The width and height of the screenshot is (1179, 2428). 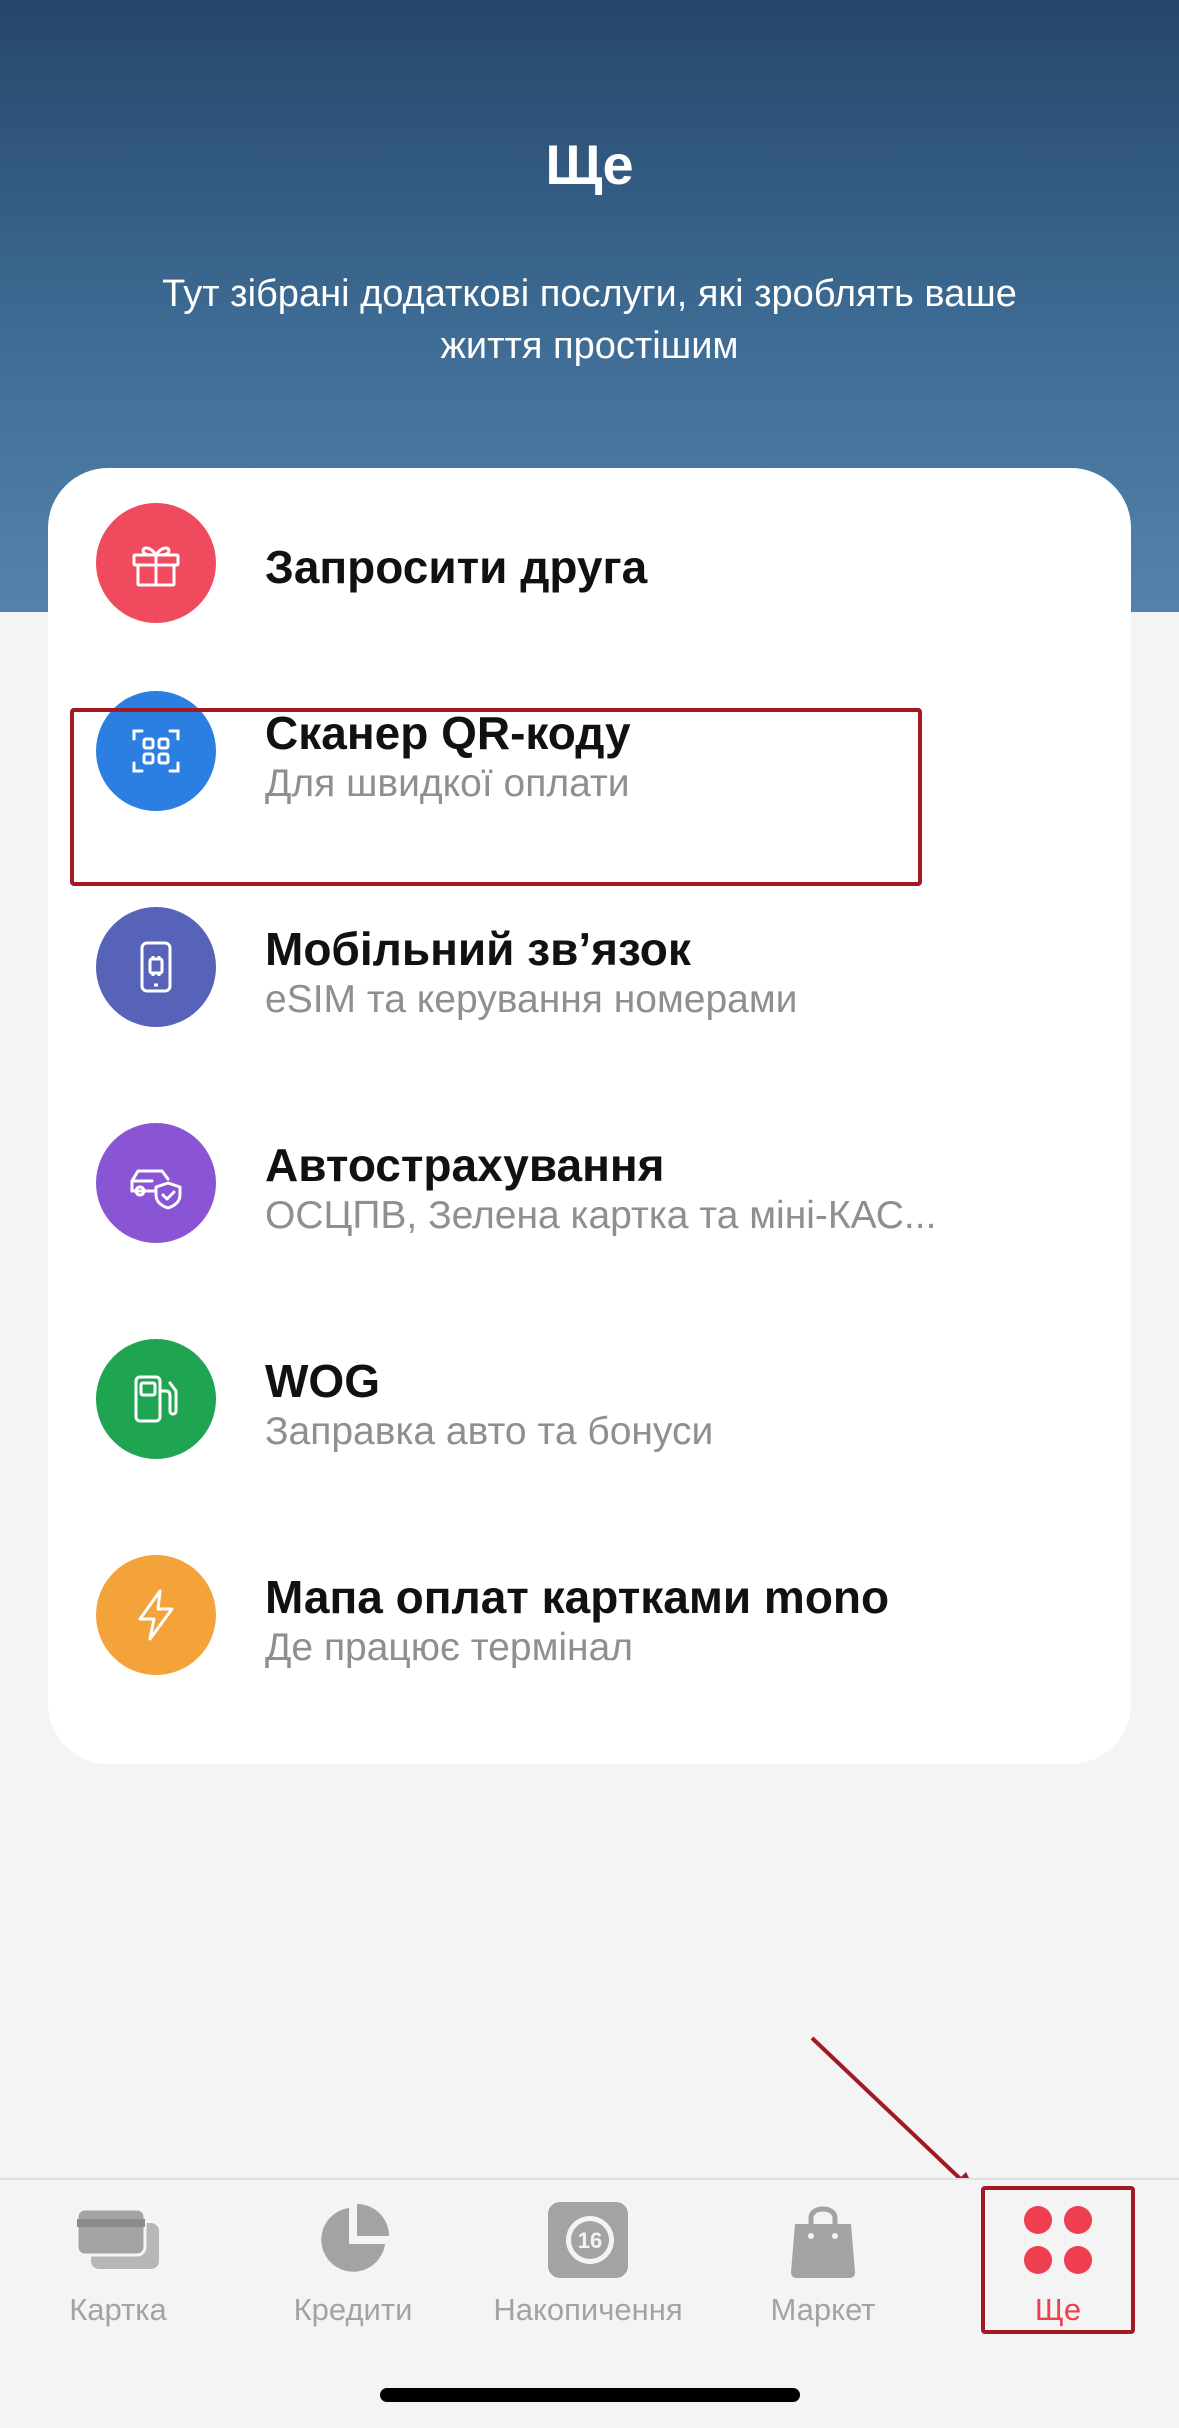 I want to click on tab-label: Кредити, so click(x=353, y=2309).